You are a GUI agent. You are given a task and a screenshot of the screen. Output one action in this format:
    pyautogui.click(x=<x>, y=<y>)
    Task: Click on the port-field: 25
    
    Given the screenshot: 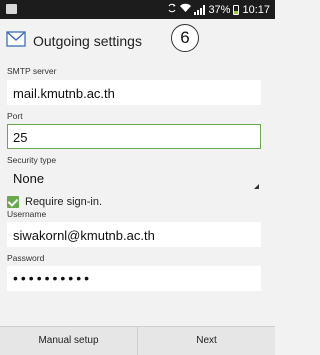 What is the action you would take?
    pyautogui.click(x=134, y=136)
    